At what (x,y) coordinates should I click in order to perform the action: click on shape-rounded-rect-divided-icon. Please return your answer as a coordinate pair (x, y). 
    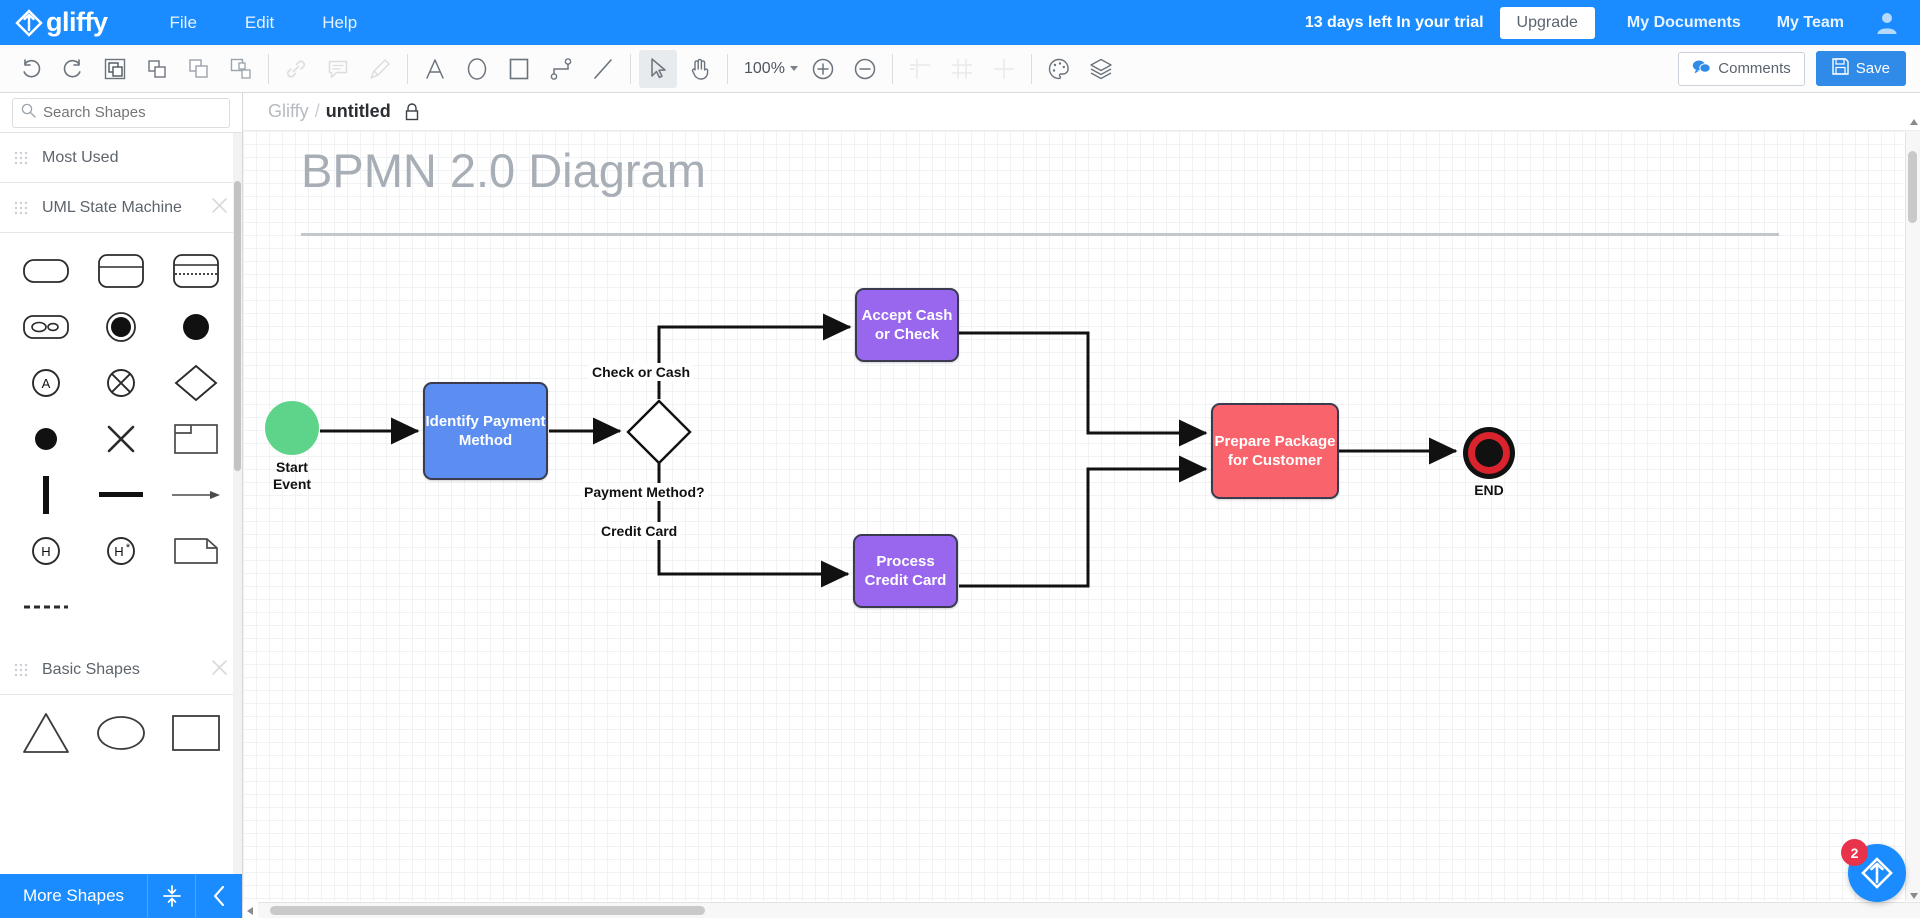
    Looking at the image, I should click on (120, 271).